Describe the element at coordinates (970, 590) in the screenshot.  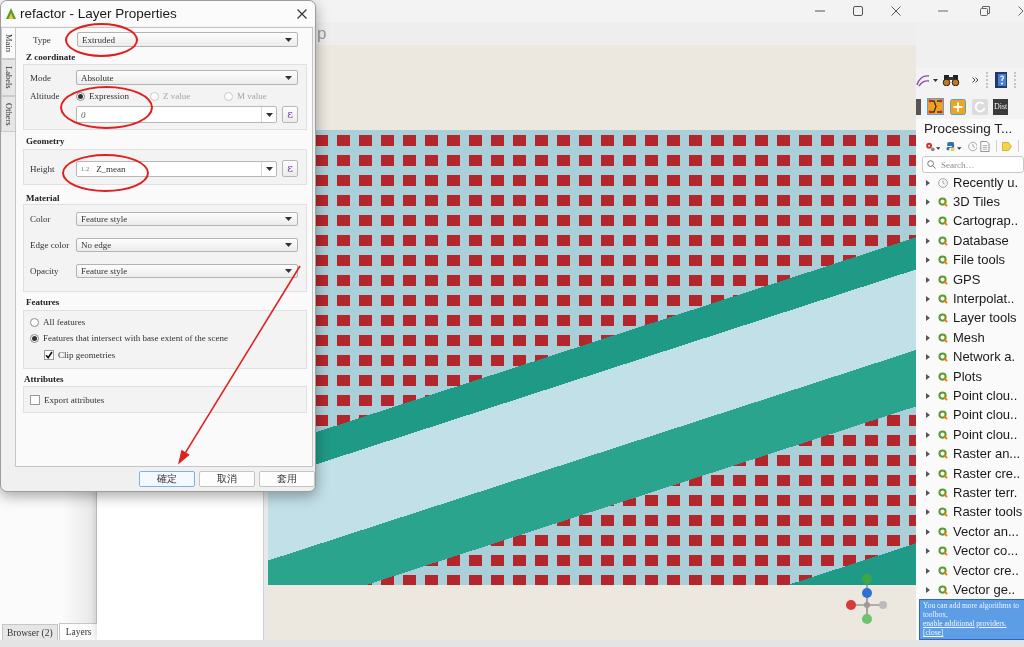
I see `tree-item: Vector ge..` at that location.